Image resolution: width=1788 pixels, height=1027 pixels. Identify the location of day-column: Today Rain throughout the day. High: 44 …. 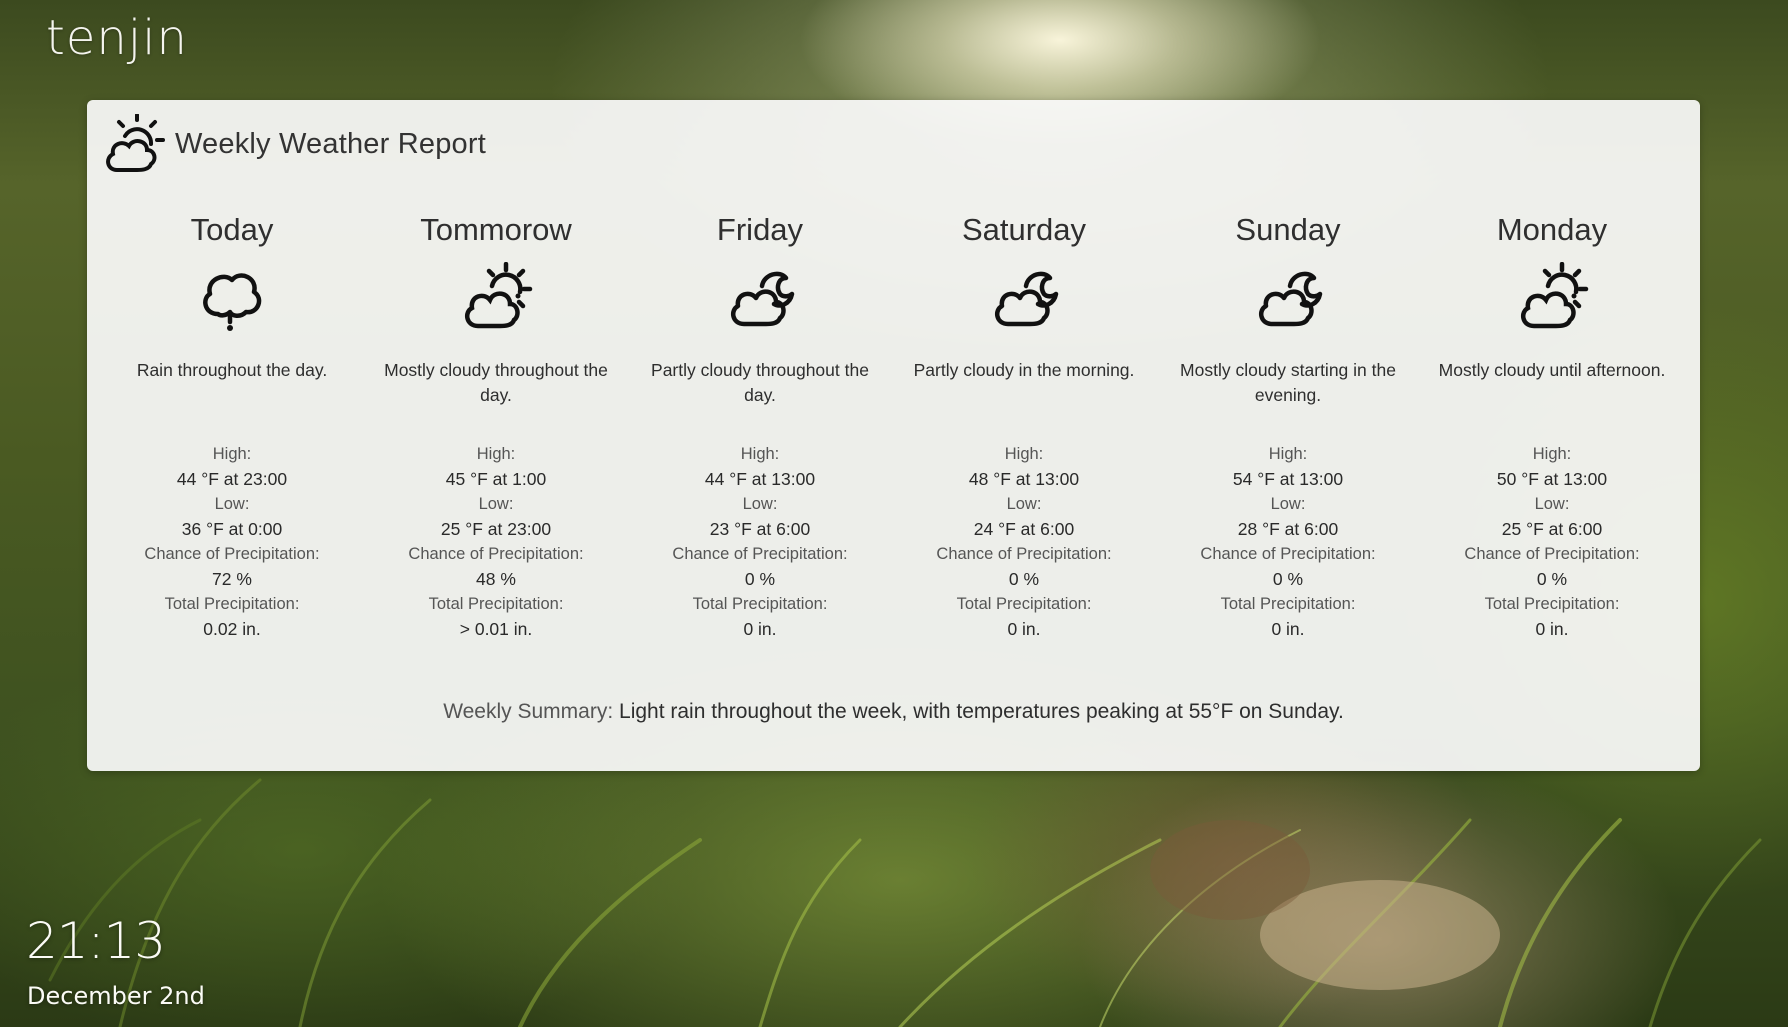
(232, 426).